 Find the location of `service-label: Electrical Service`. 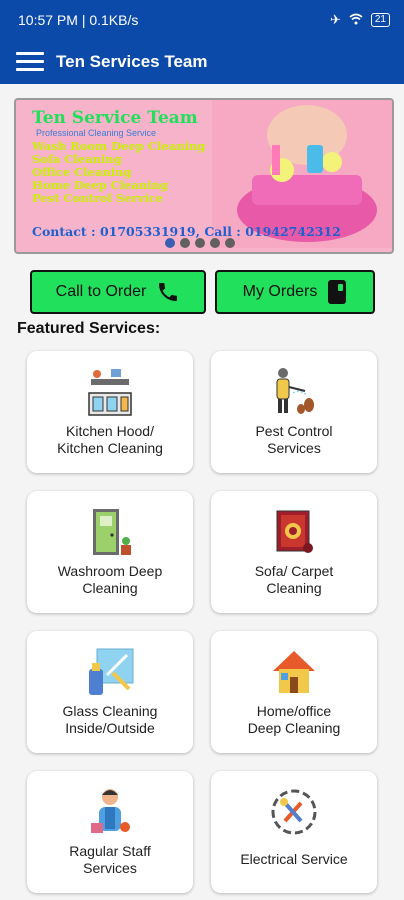

service-label: Electrical Service is located at coordinates (294, 859).